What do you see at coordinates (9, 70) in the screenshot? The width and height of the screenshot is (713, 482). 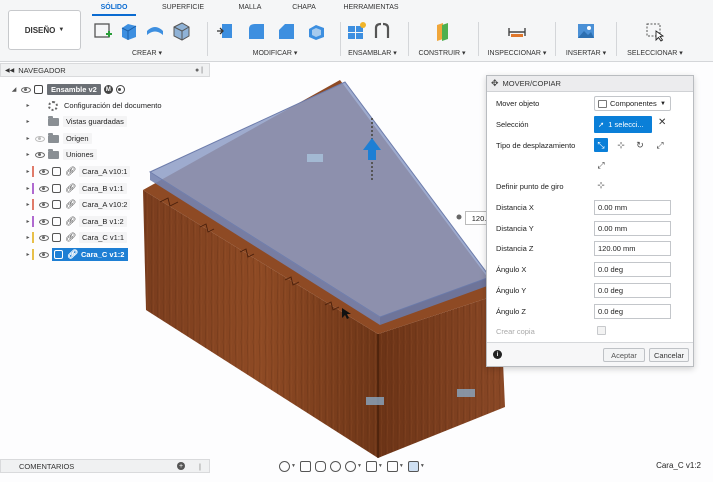 I see `collapse-icon: ◀◀` at bounding box center [9, 70].